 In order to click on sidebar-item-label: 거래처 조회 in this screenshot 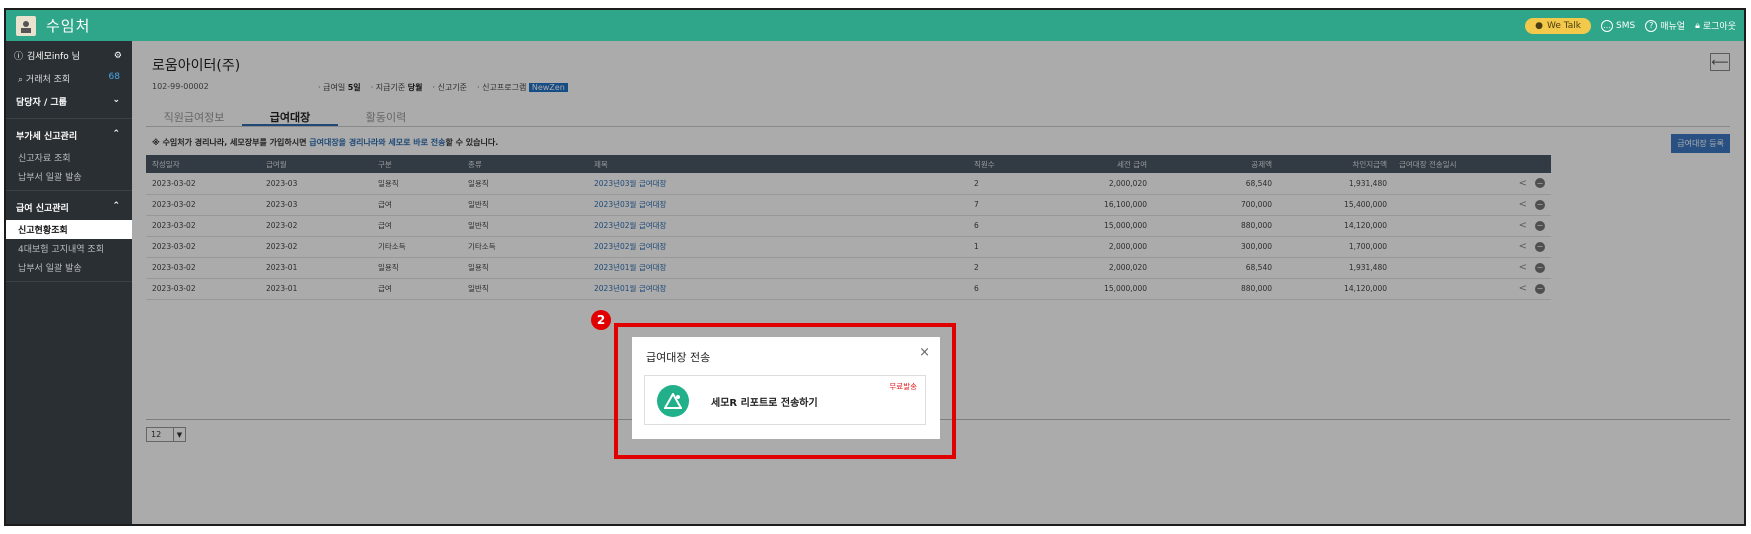, I will do `click(48, 80)`.